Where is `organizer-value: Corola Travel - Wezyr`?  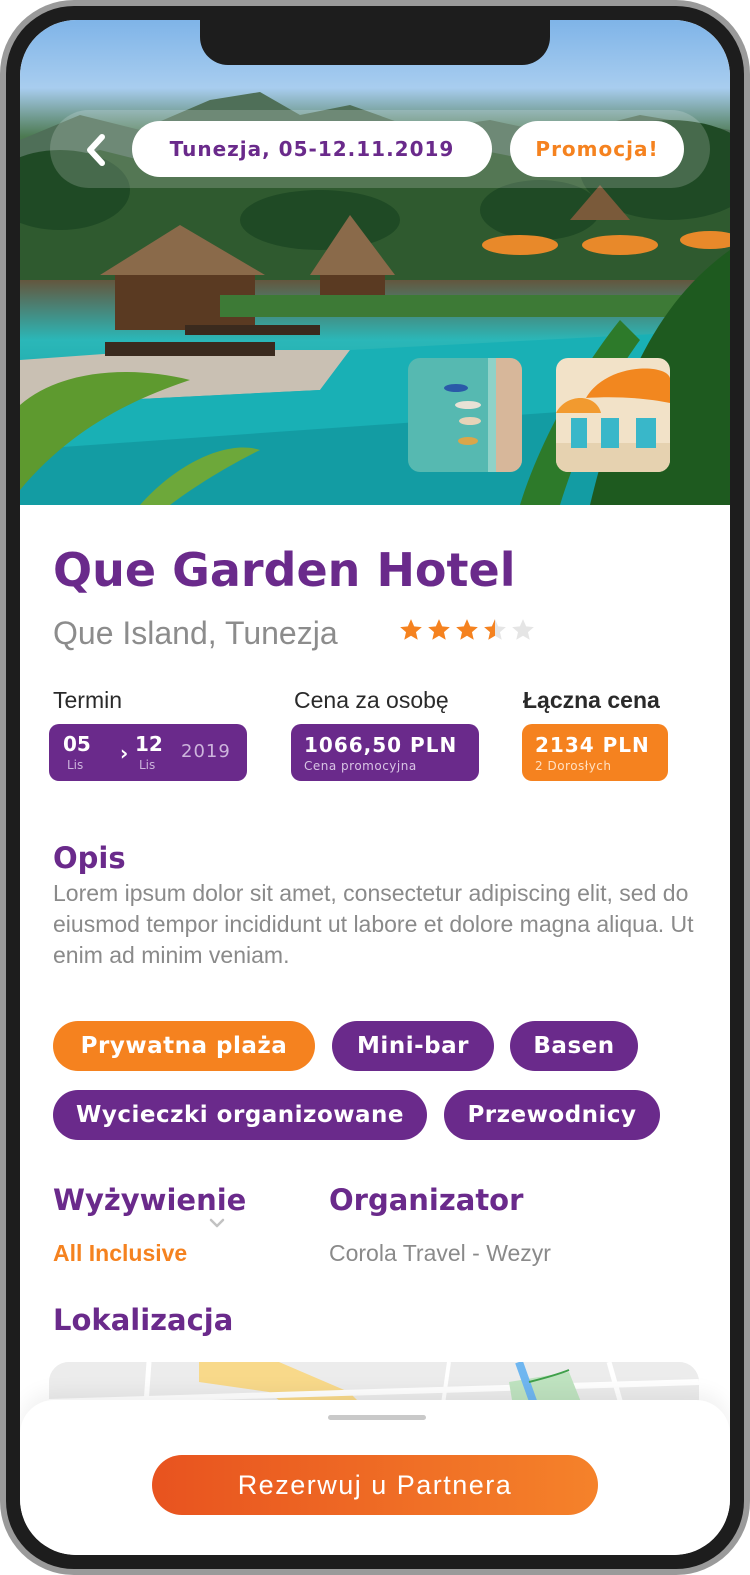 organizer-value: Corola Travel - Wezyr is located at coordinates (440, 1253).